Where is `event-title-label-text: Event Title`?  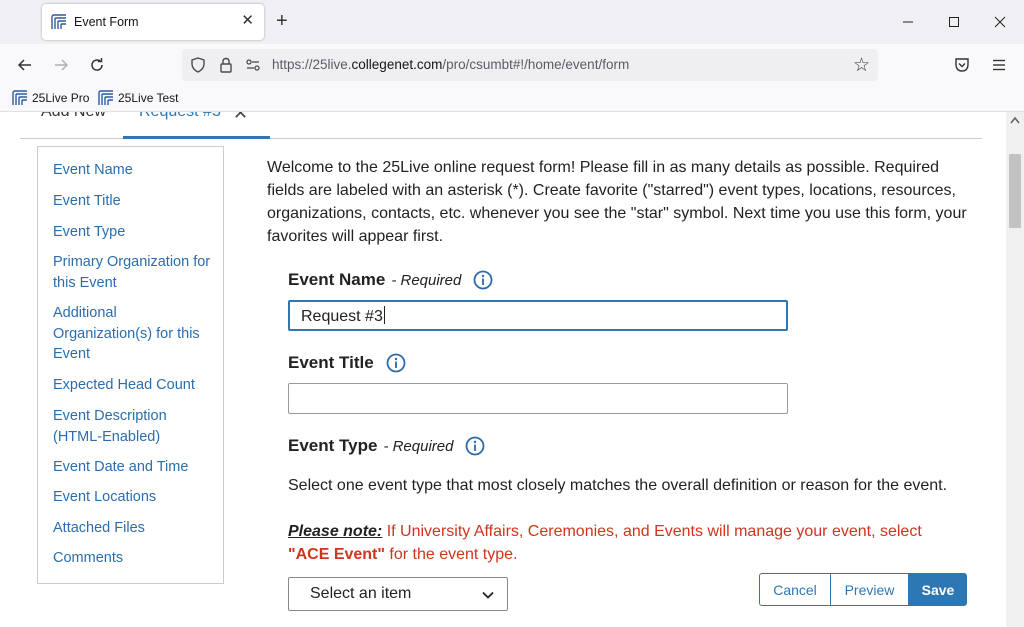
event-title-label-text: Event Title is located at coordinates (331, 362).